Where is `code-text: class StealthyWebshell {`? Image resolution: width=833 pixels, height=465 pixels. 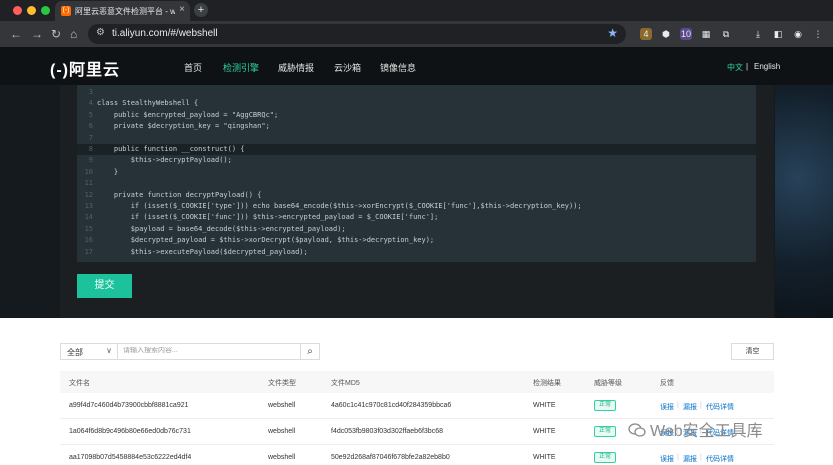
code-text: class StealthyWebshell { is located at coordinates (148, 103).